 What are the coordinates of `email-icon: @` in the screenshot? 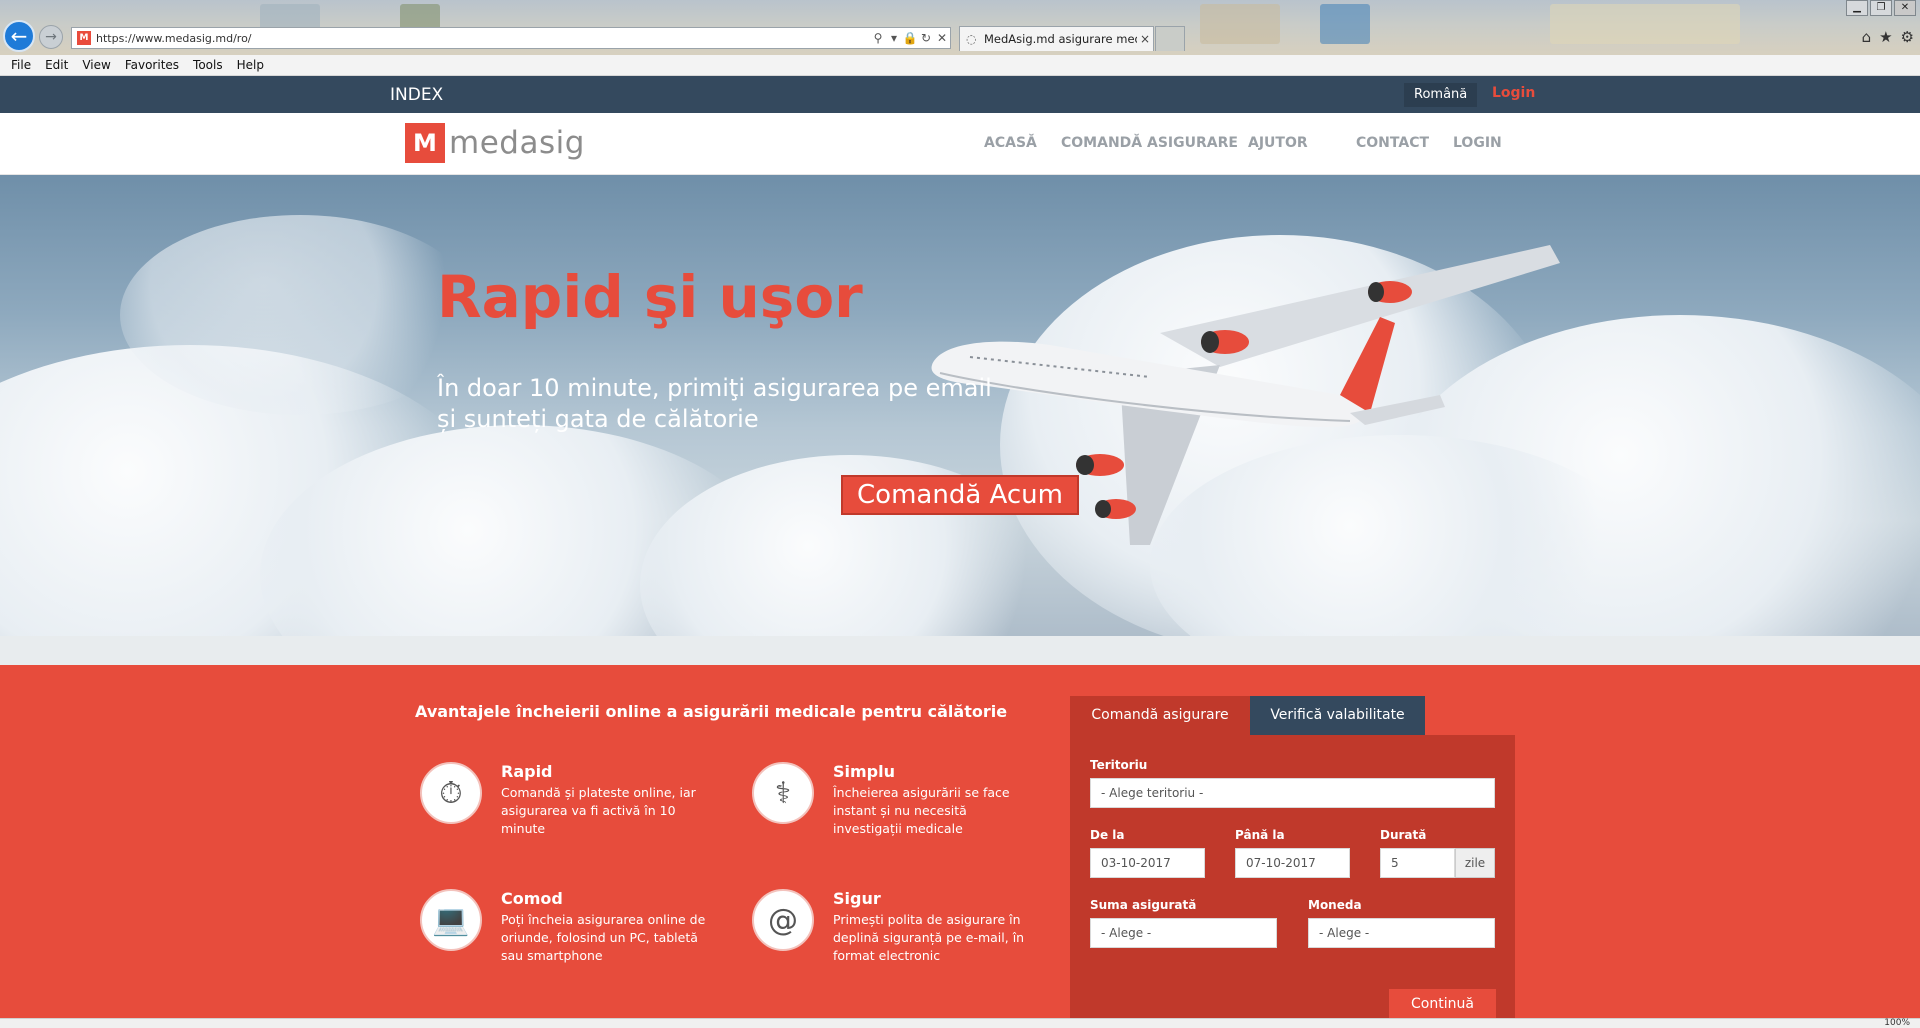 It's located at (783, 920).